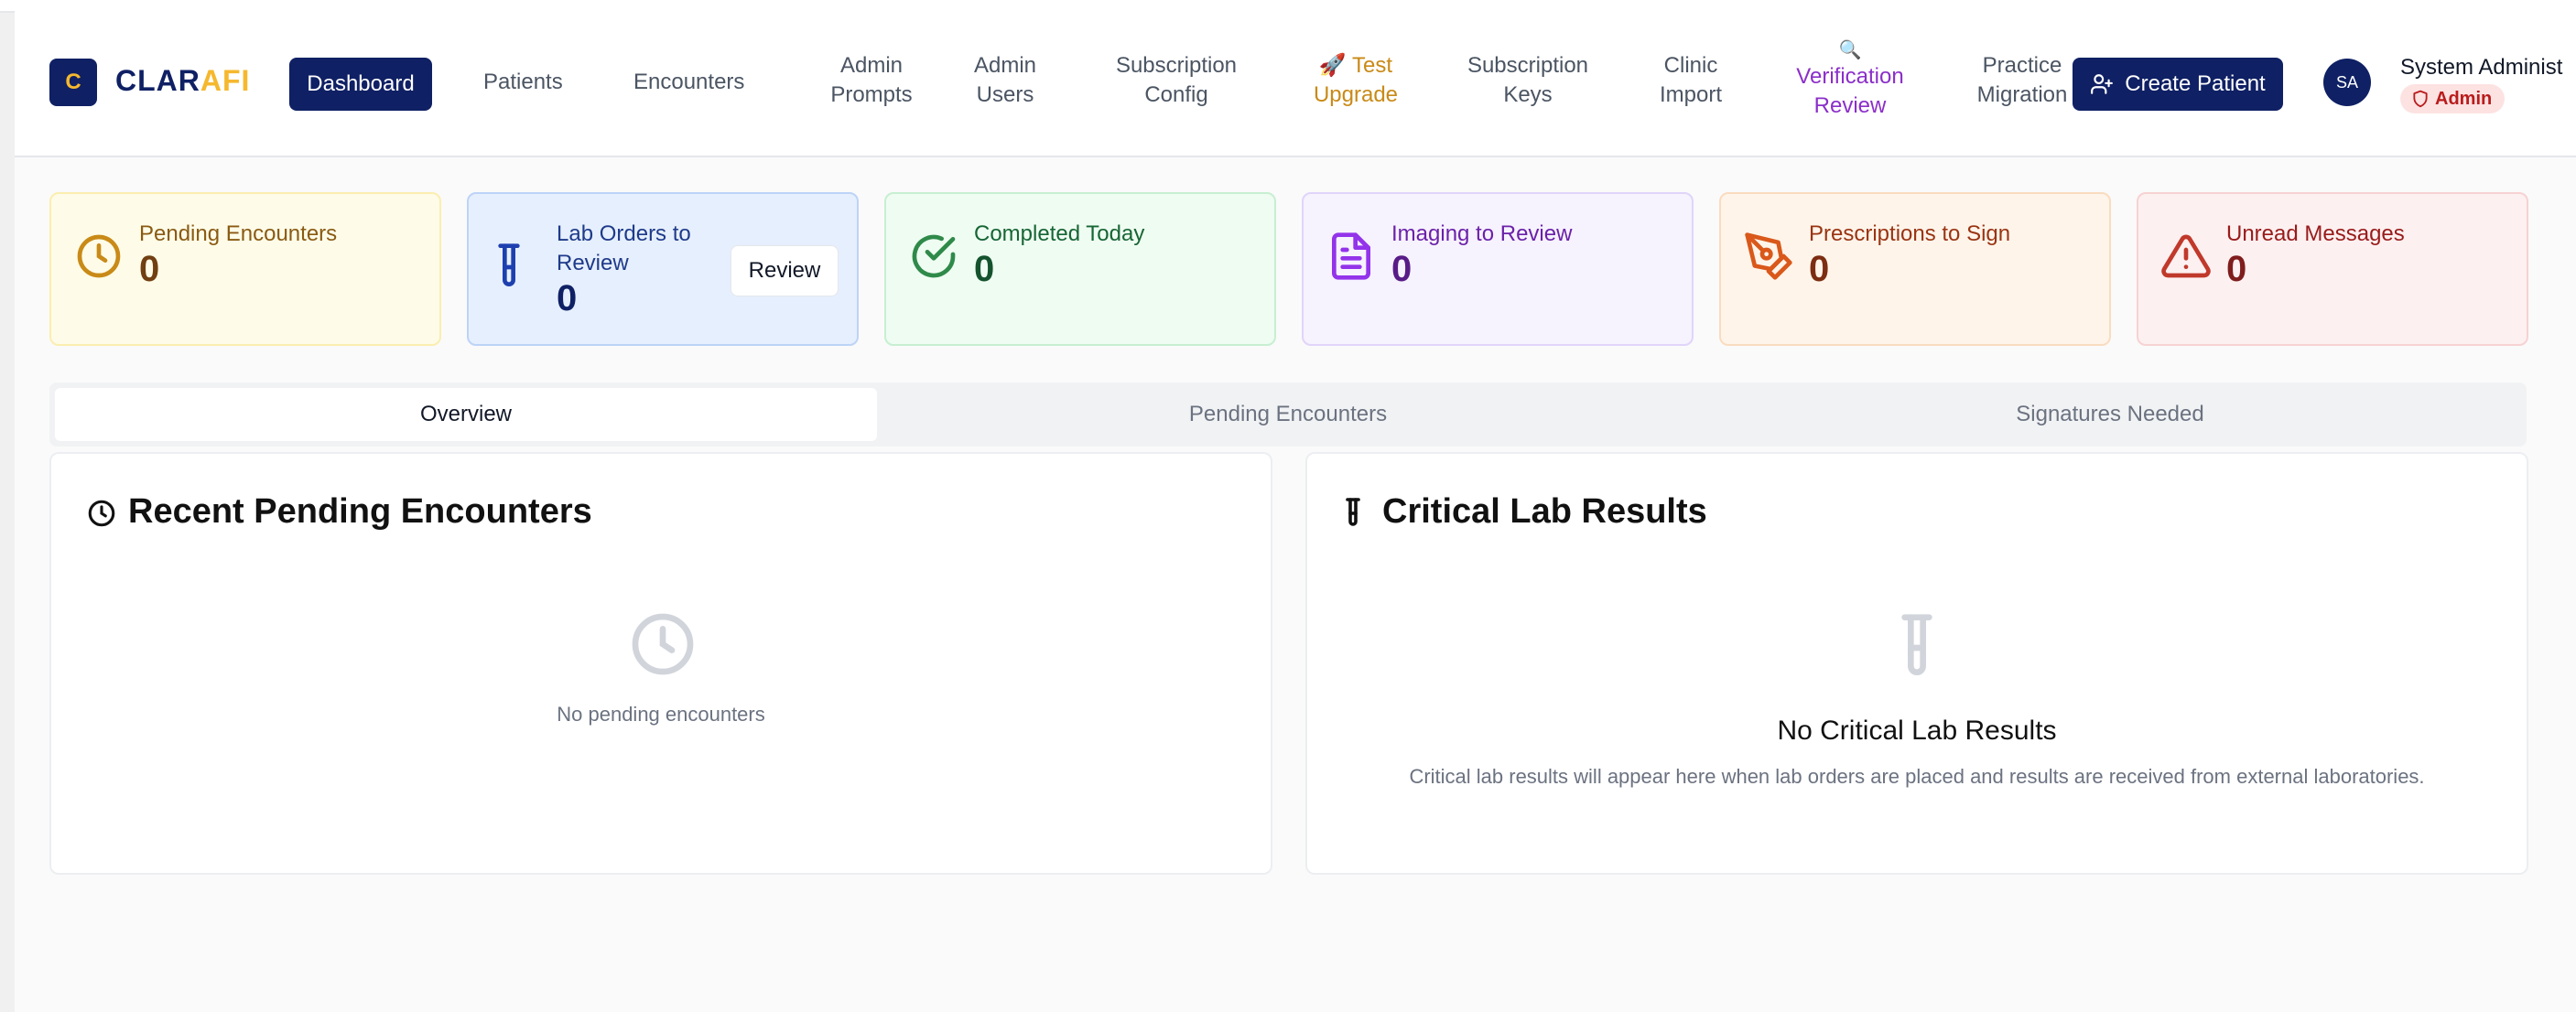 The image size is (2576, 1012). What do you see at coordinates (2196, 83) in the screenshot?
I see `create-patient-label: Create Patient` at bounding box center [2196, 83].